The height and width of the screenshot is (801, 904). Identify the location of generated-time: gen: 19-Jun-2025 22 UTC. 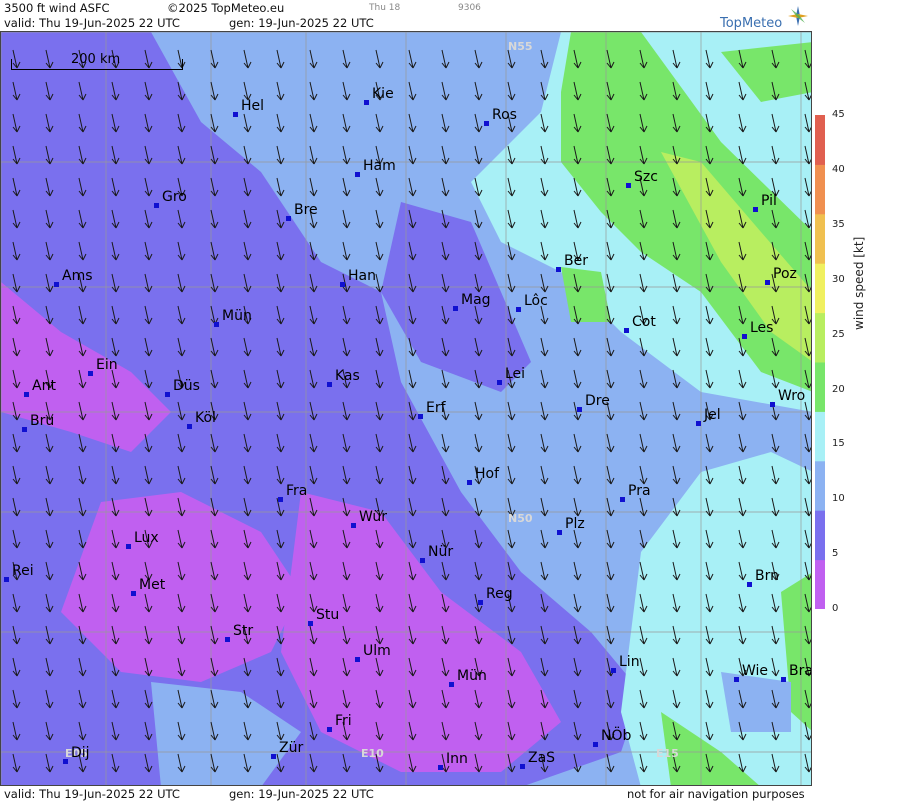
(301, 23).